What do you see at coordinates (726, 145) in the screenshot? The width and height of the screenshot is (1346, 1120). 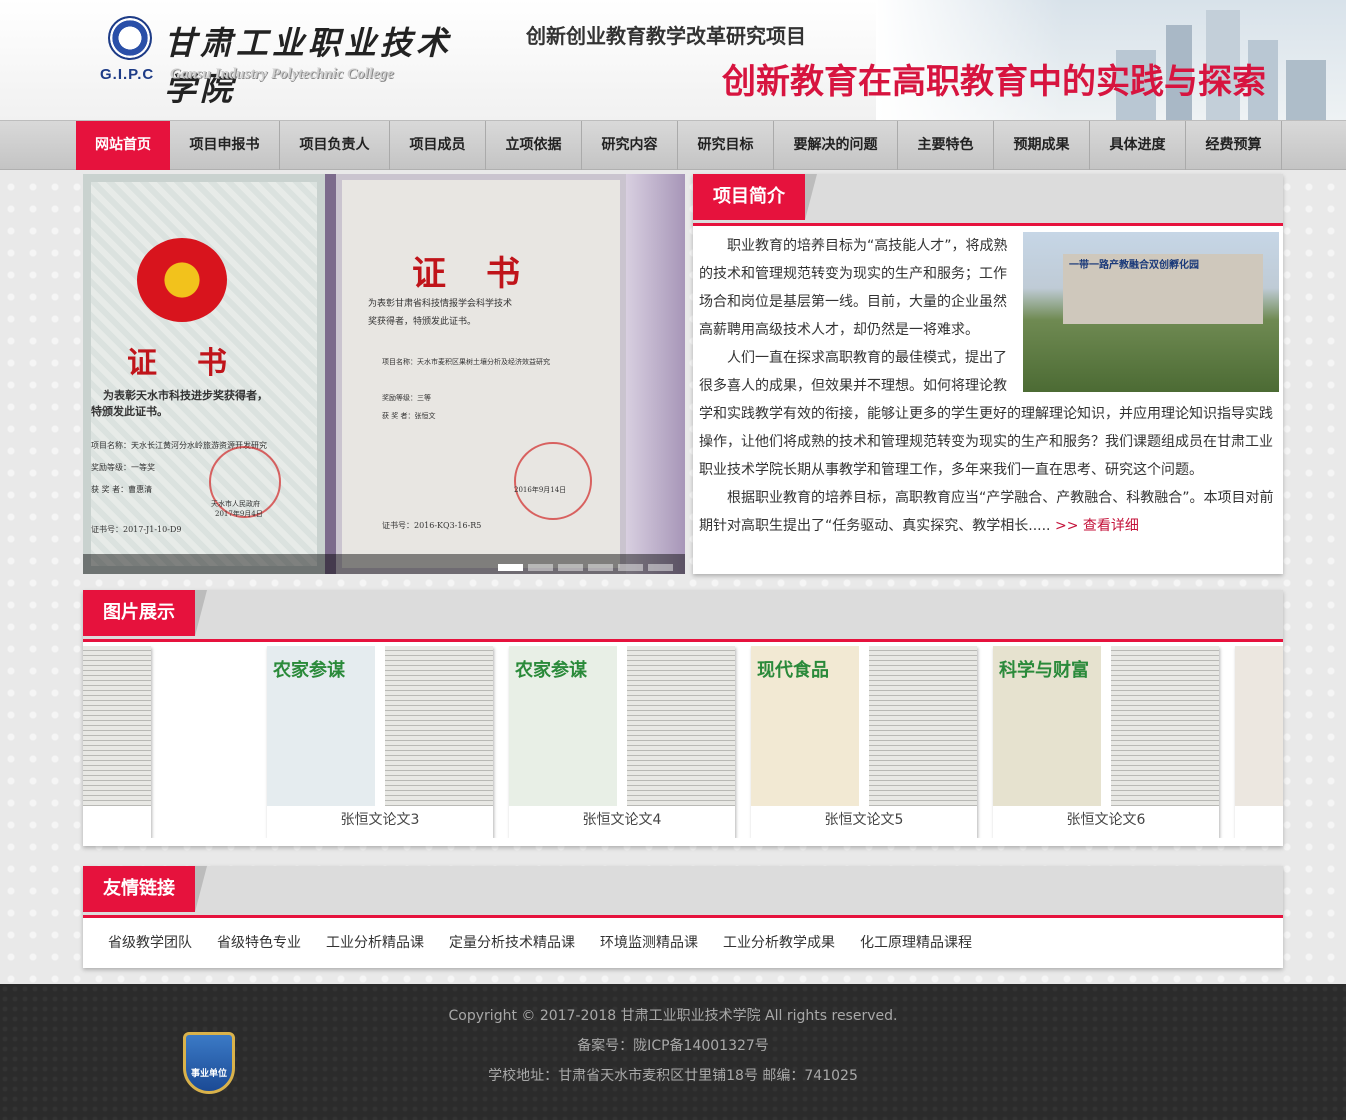 I see `nav-item-6: 研究目标` at bounding box center [726, 145].